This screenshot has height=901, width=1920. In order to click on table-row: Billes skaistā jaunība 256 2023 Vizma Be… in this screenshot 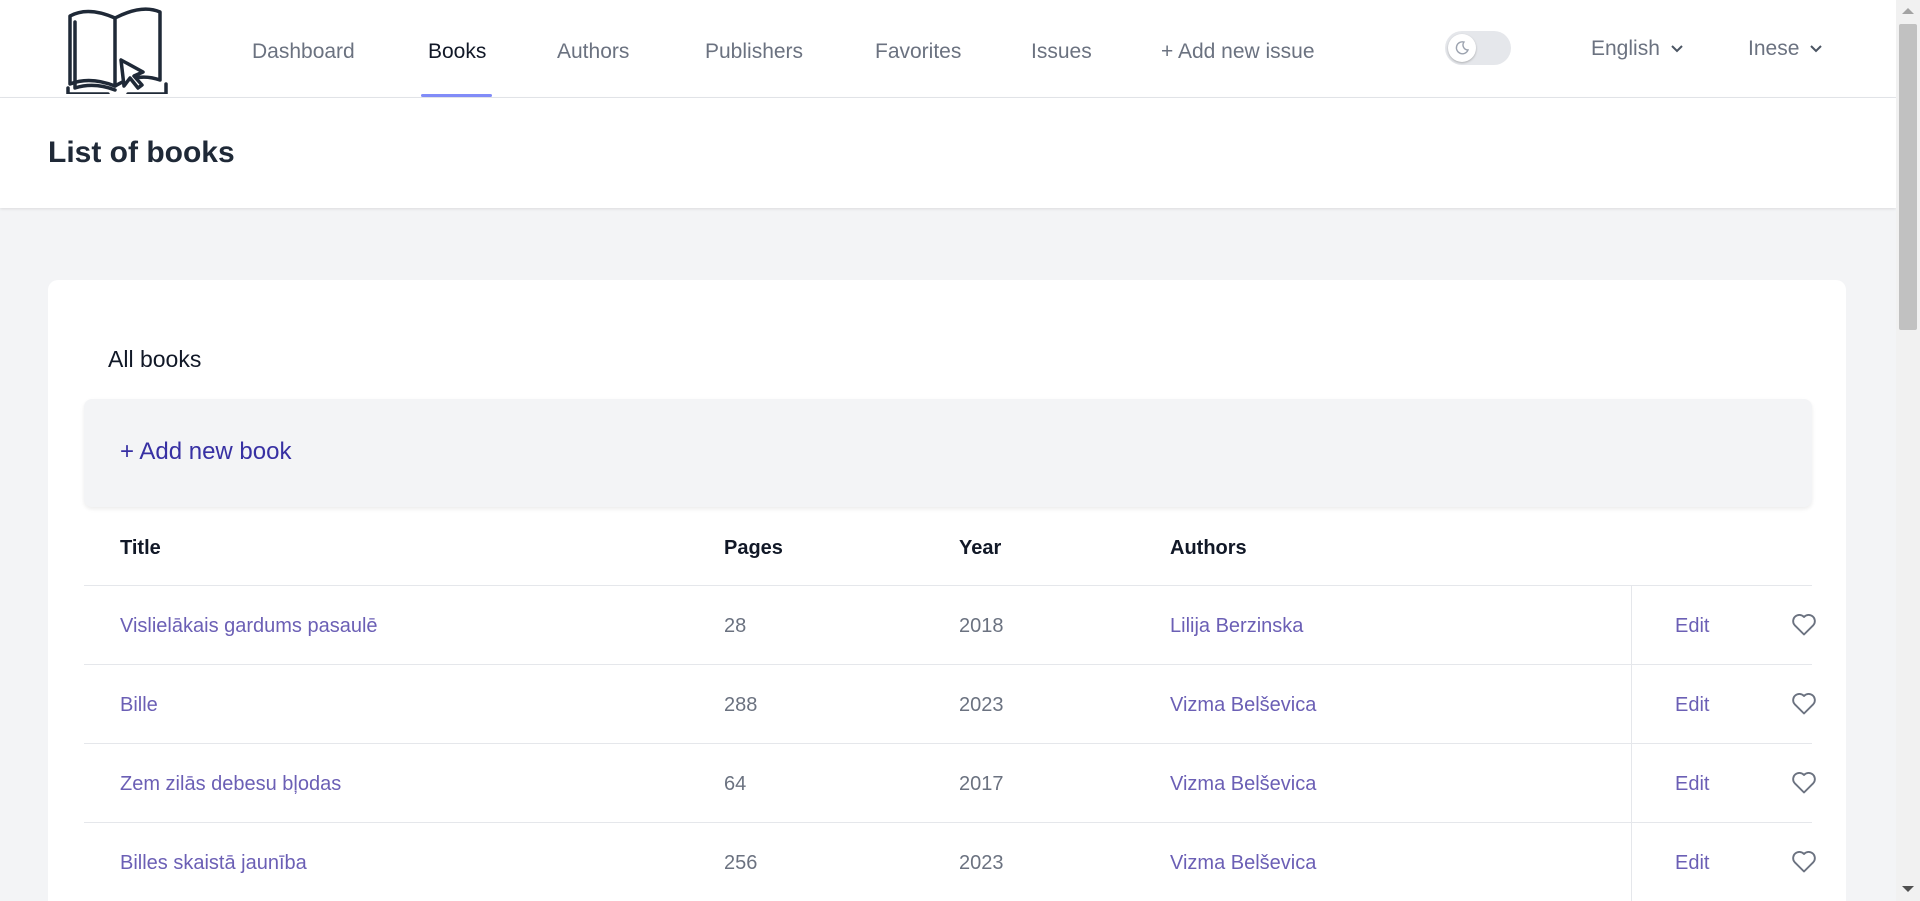, I will do `click(950, 861)`.